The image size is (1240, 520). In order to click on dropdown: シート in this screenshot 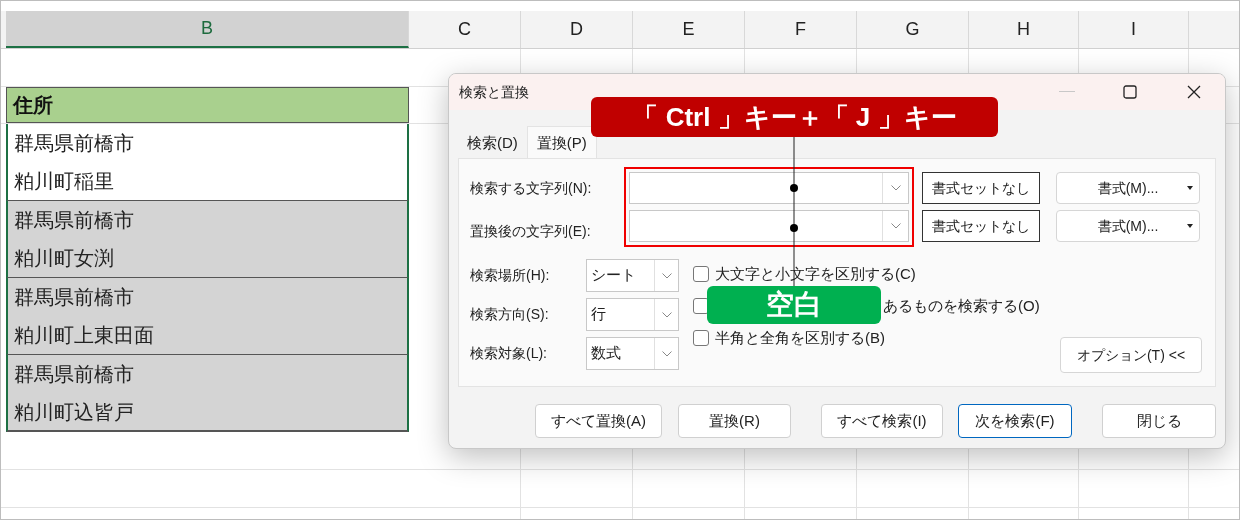, I will do `click(632, 275)`.